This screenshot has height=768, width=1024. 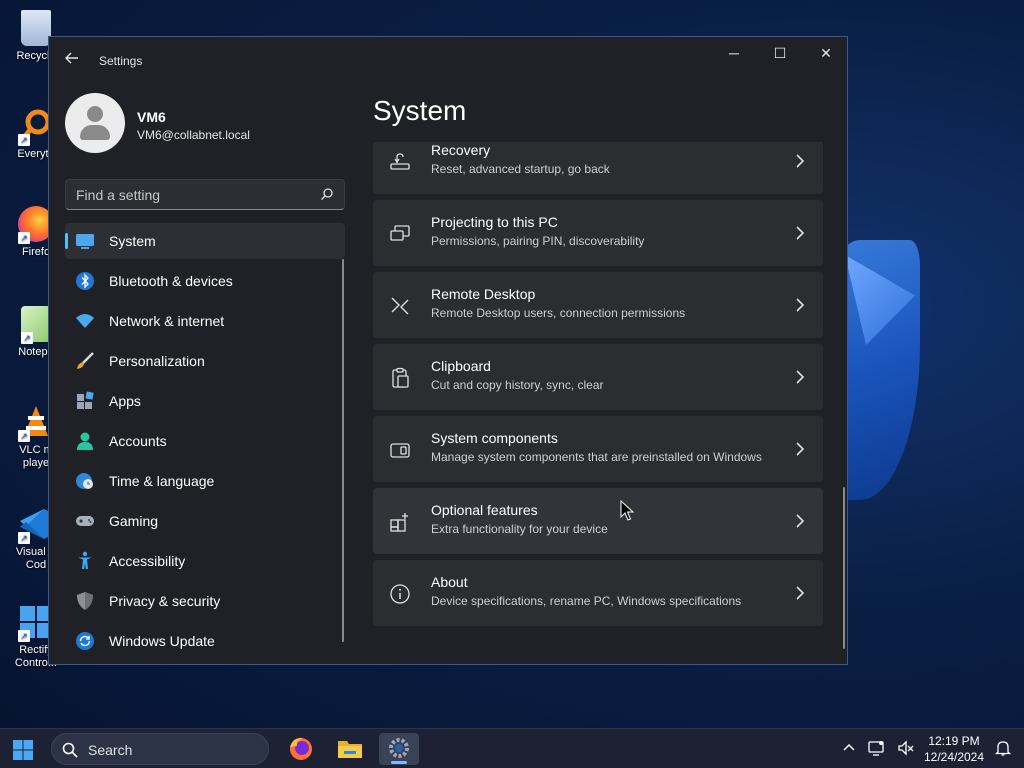 What do you see at coordinates (121, 61) in the screenshot?
I see `app-title: Settings` at bounding box center [121, 61].